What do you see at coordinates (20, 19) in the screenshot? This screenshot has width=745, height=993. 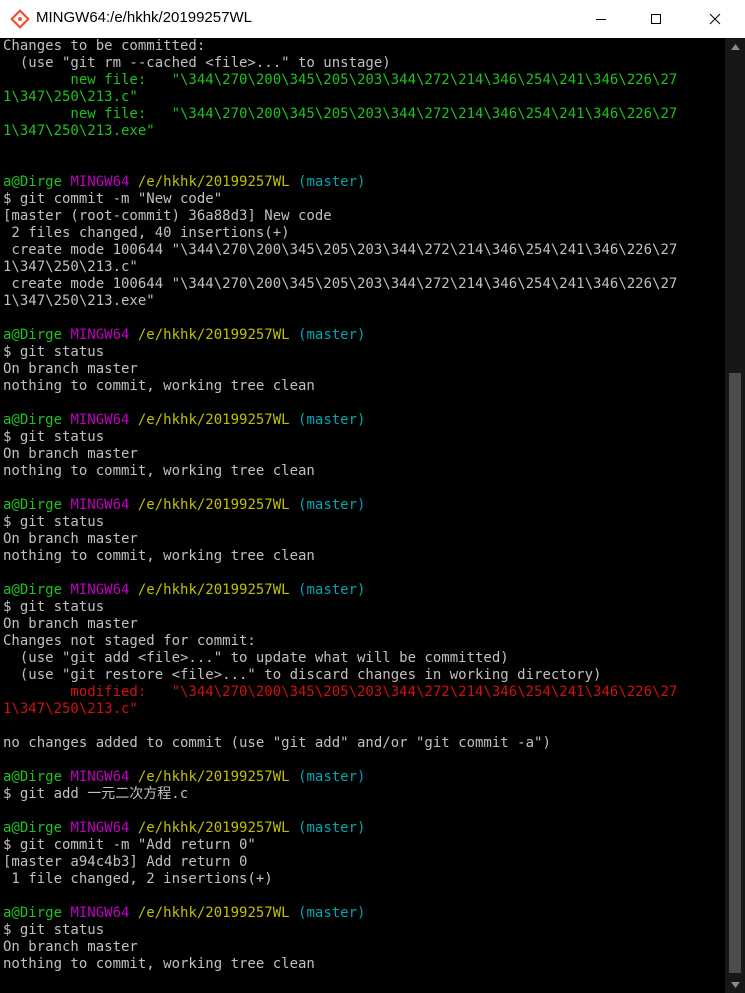 I see `git-bash-icon` at bounding box center [20, 19].